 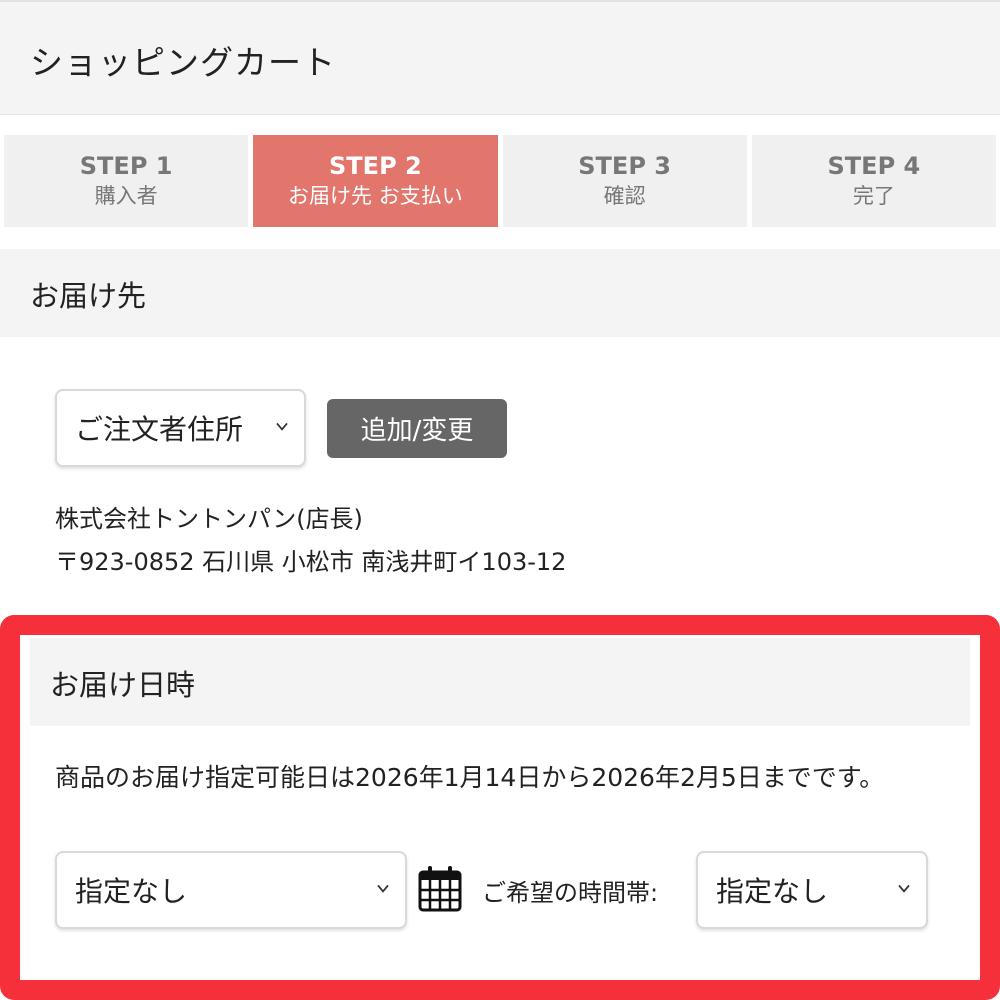 I want to click on step-label: 購入者, so click(x=126, y=196).